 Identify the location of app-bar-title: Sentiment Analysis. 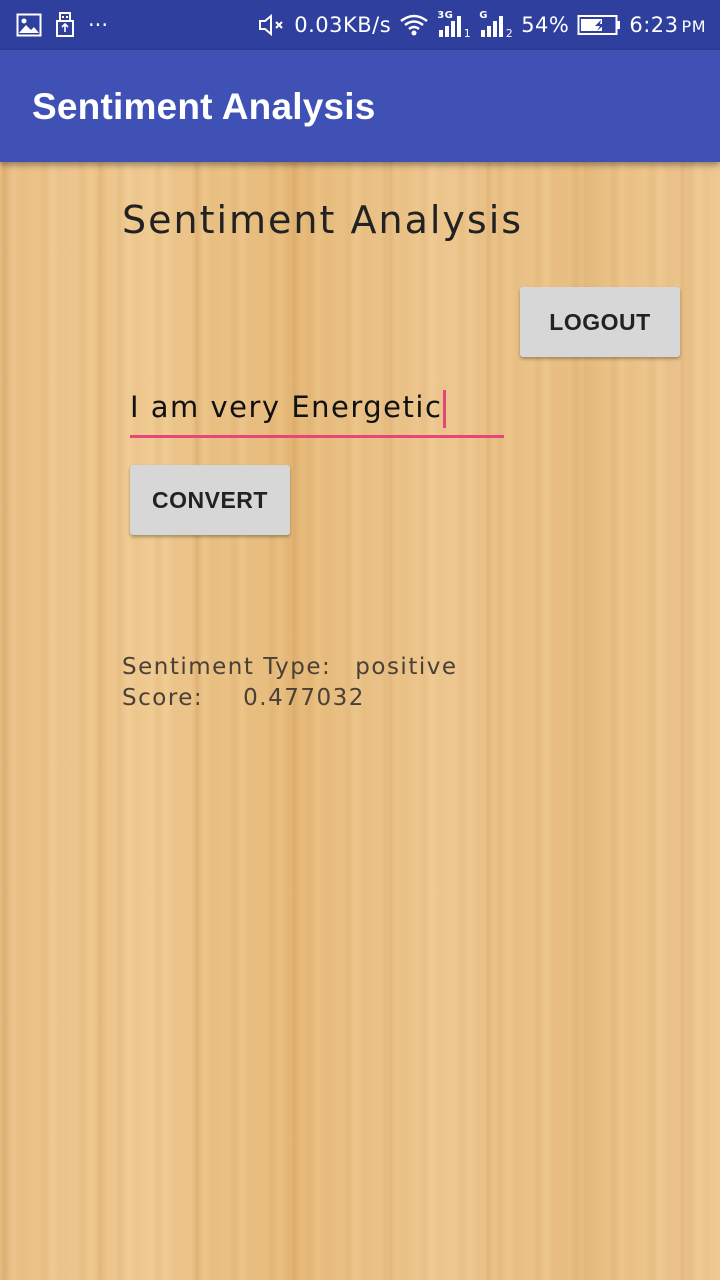
(204, 106).